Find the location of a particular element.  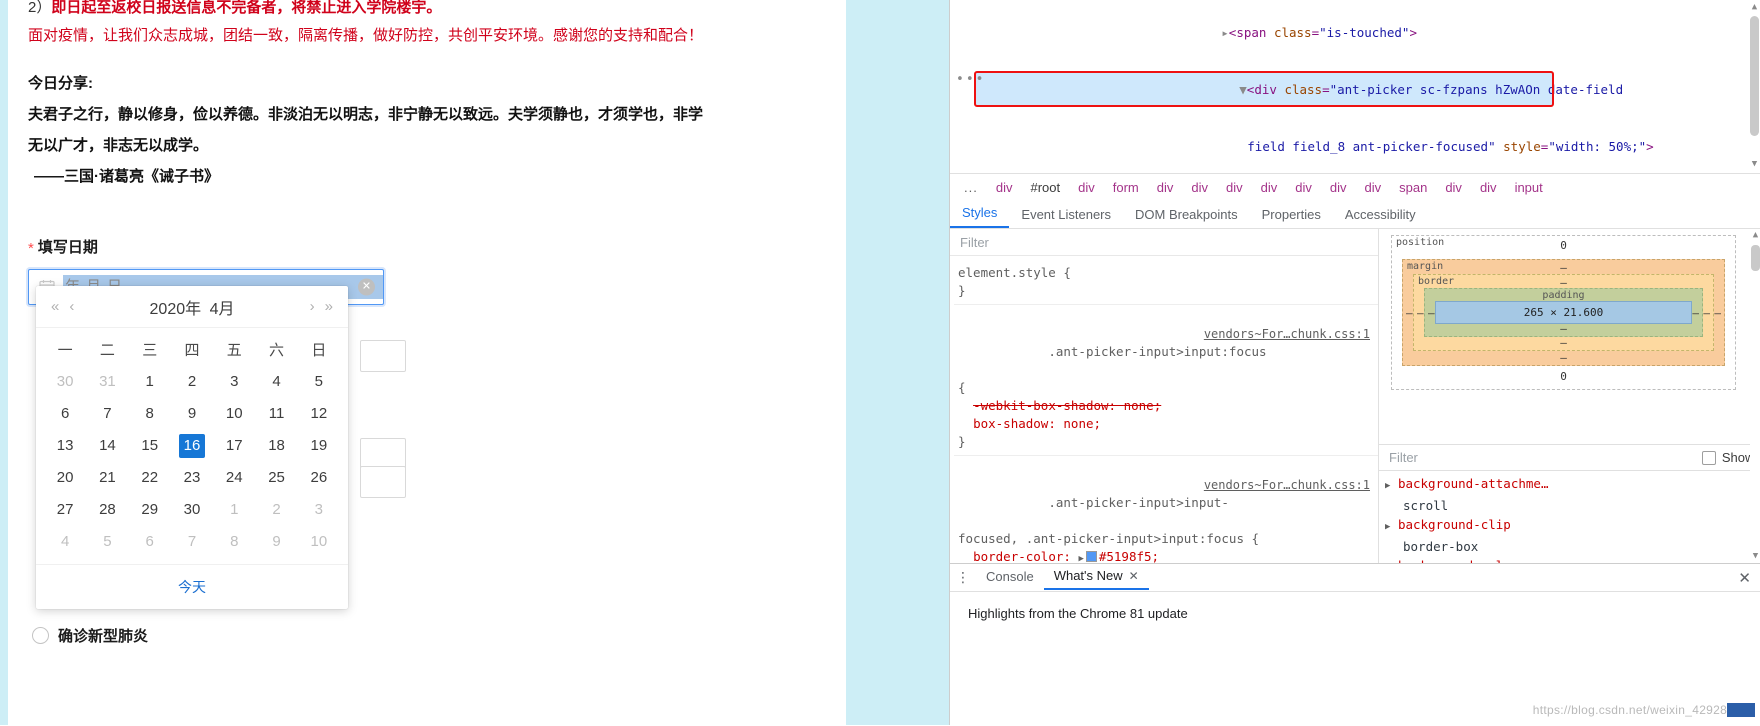

computed-scrollbar: ▲ ▼ is located at coordinates (1755, 396).